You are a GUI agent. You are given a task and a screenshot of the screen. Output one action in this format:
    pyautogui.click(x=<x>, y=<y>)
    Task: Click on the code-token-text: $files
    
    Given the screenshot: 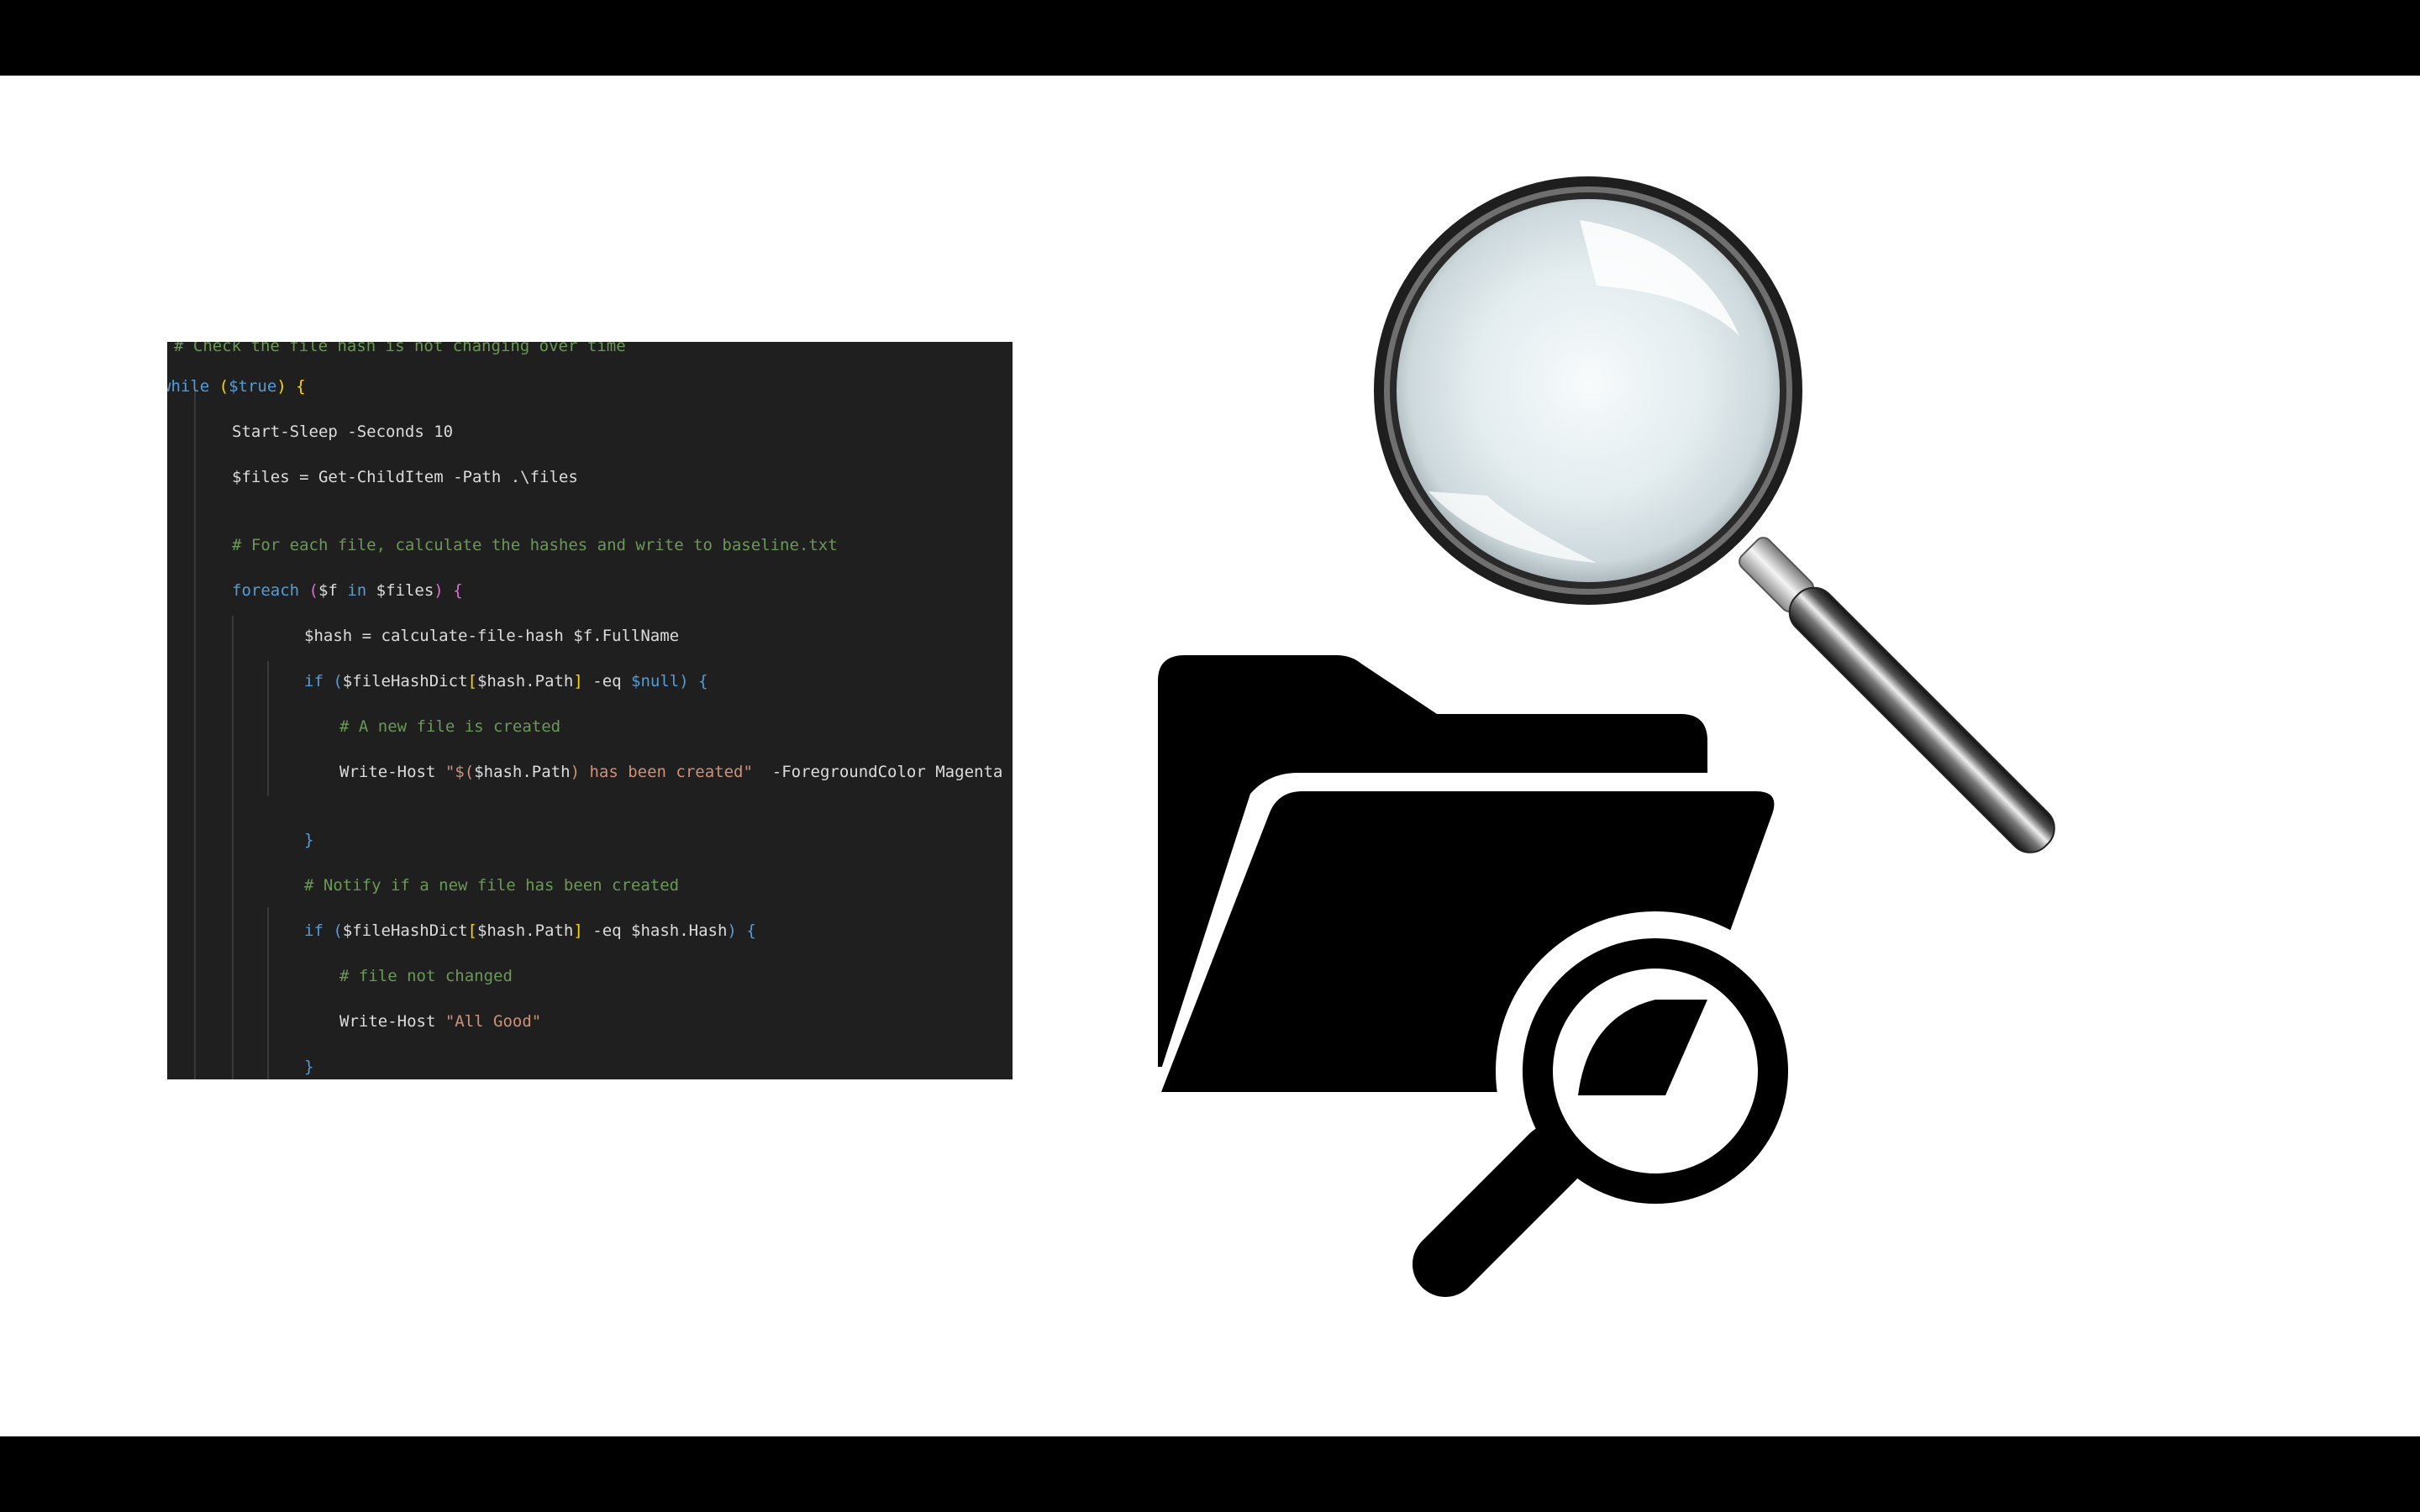 What is the action you would take?
    pyautogui.click(x=400, y=590)
    